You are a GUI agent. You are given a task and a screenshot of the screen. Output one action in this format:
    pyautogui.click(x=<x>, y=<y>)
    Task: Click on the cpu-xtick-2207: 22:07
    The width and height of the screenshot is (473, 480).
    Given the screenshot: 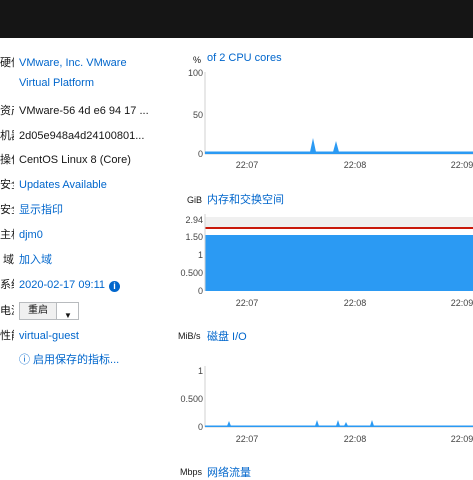 What is the action you would take?
    pyautogui.click(x=247, y=165)
    